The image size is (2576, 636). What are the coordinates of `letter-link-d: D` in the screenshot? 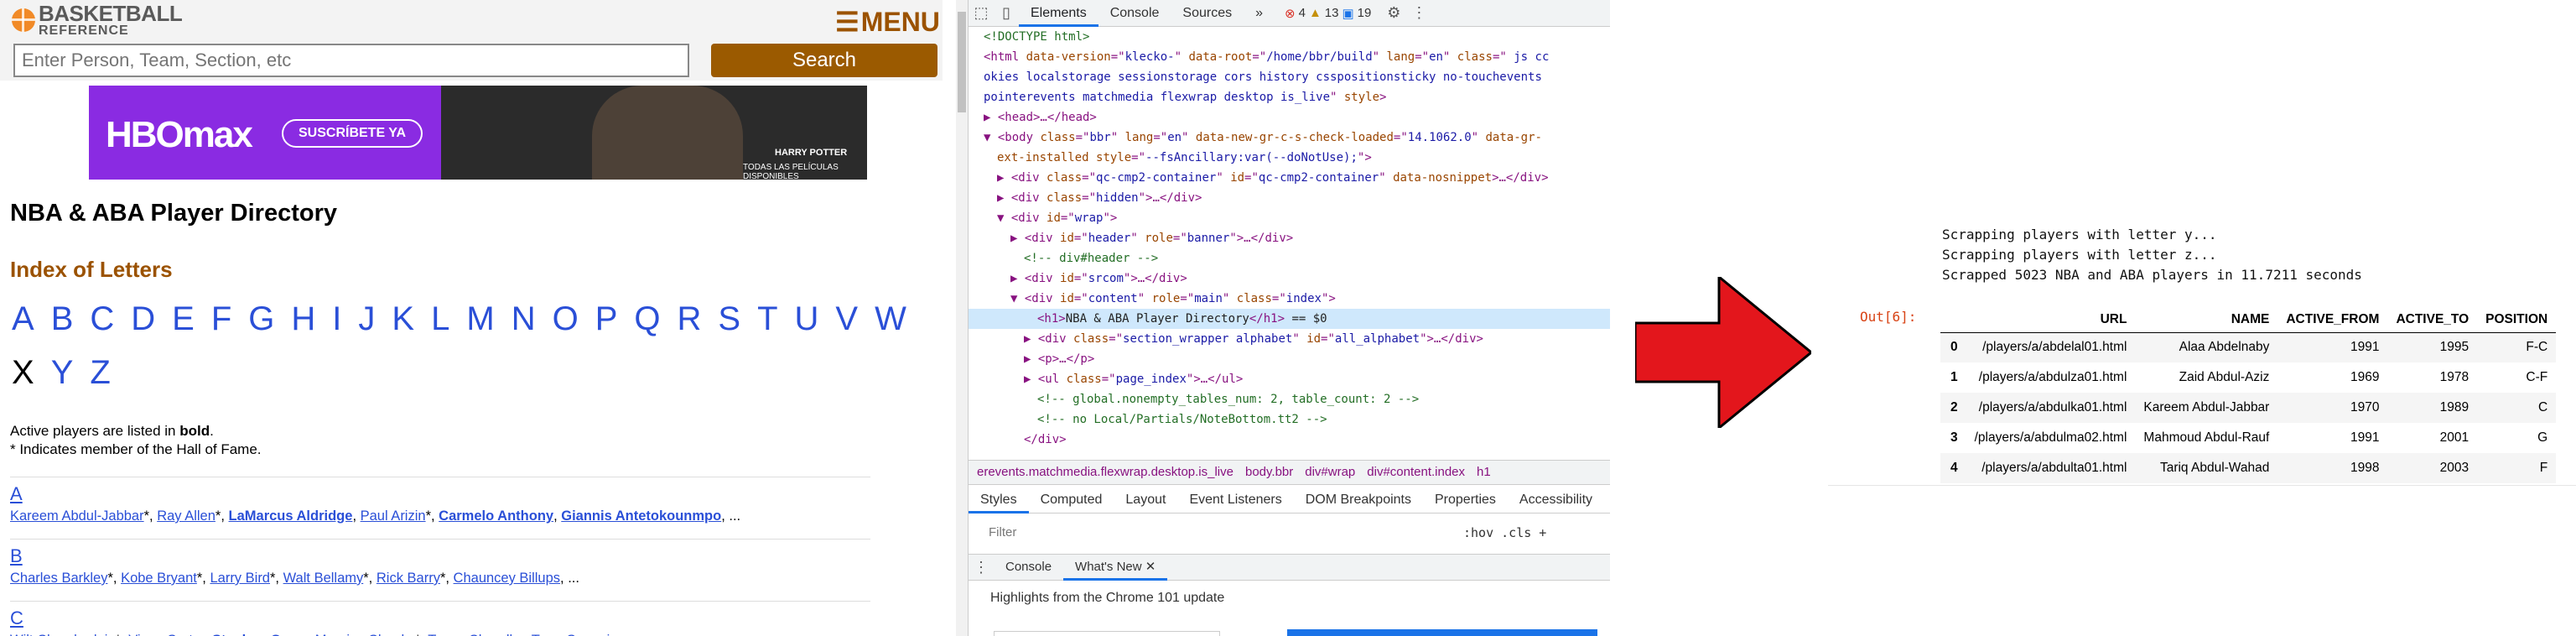 It's located at (143, 319).